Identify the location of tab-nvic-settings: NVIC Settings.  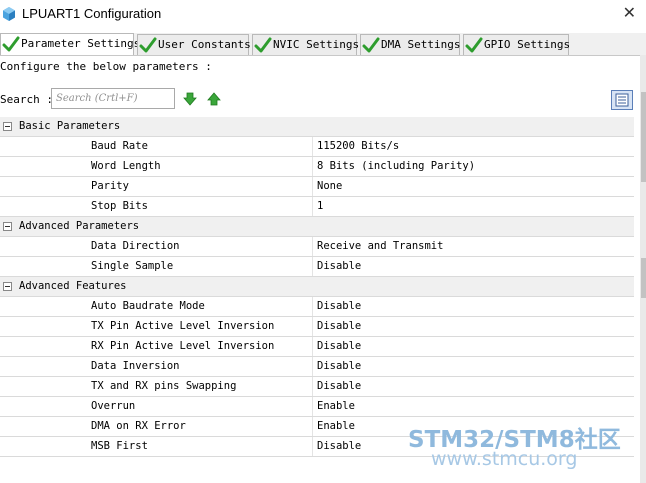
(306, 44).